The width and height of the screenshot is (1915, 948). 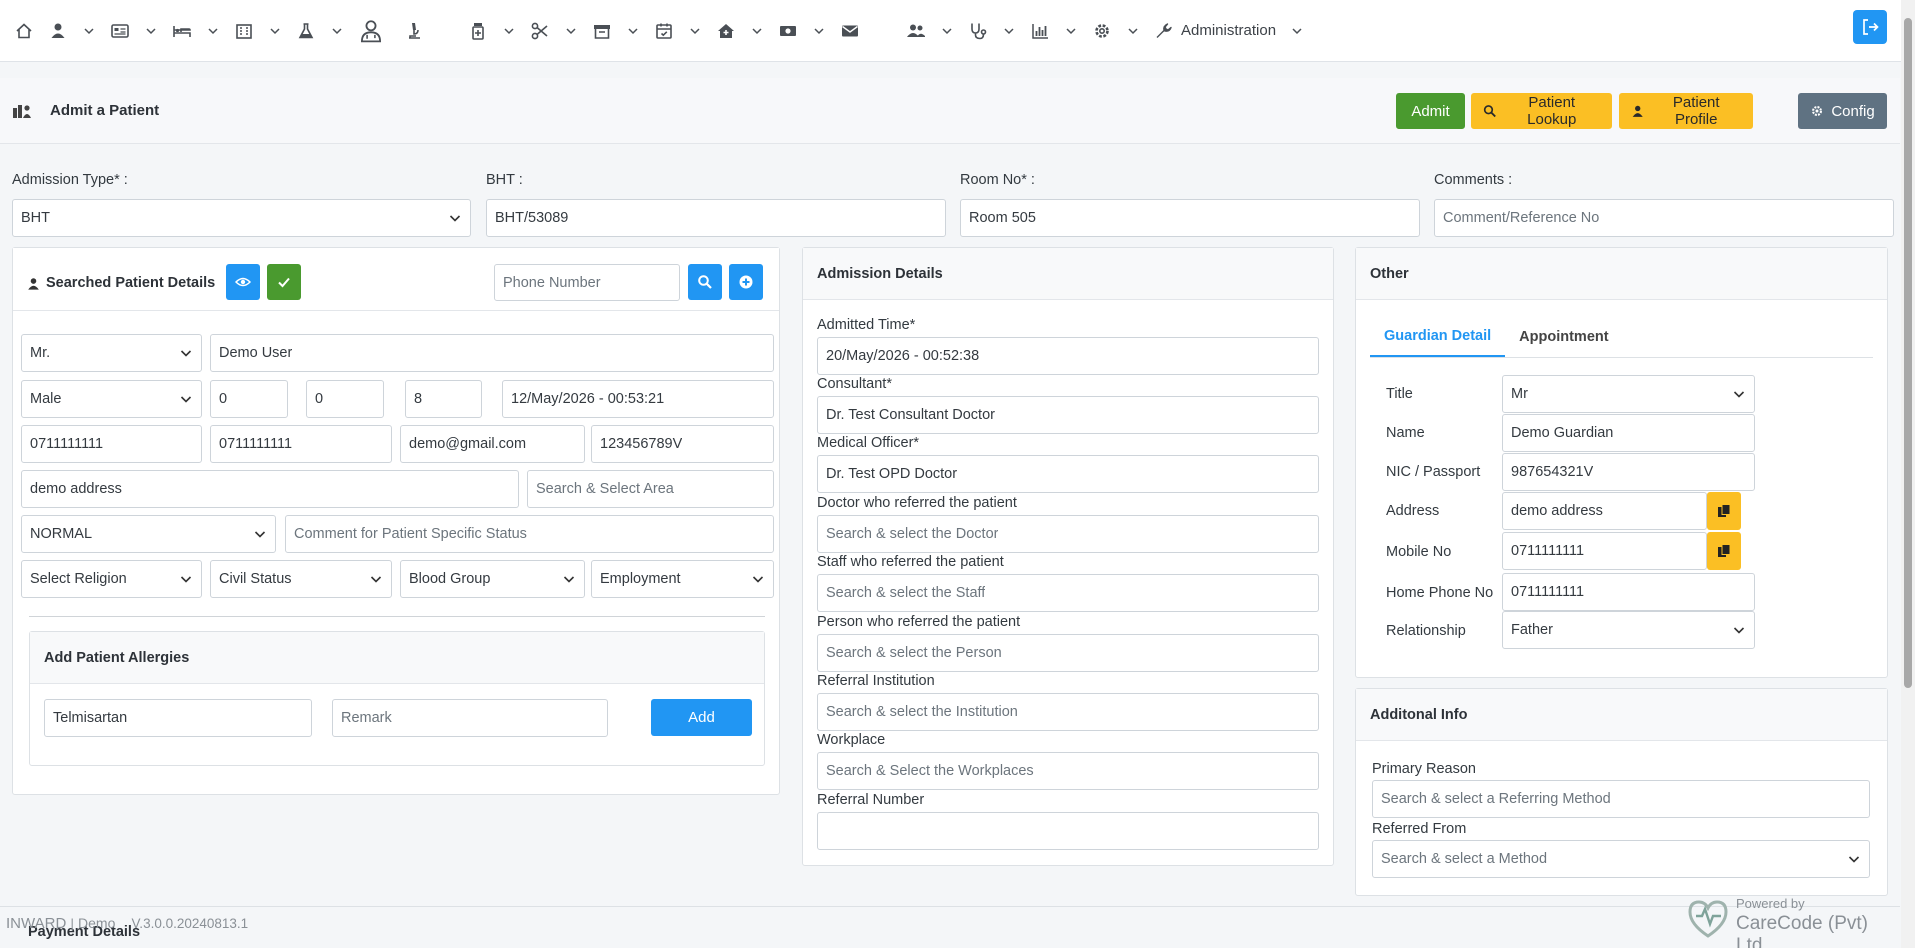 I want to click on admission-type-value: BHT, so click(x=35, y=218).